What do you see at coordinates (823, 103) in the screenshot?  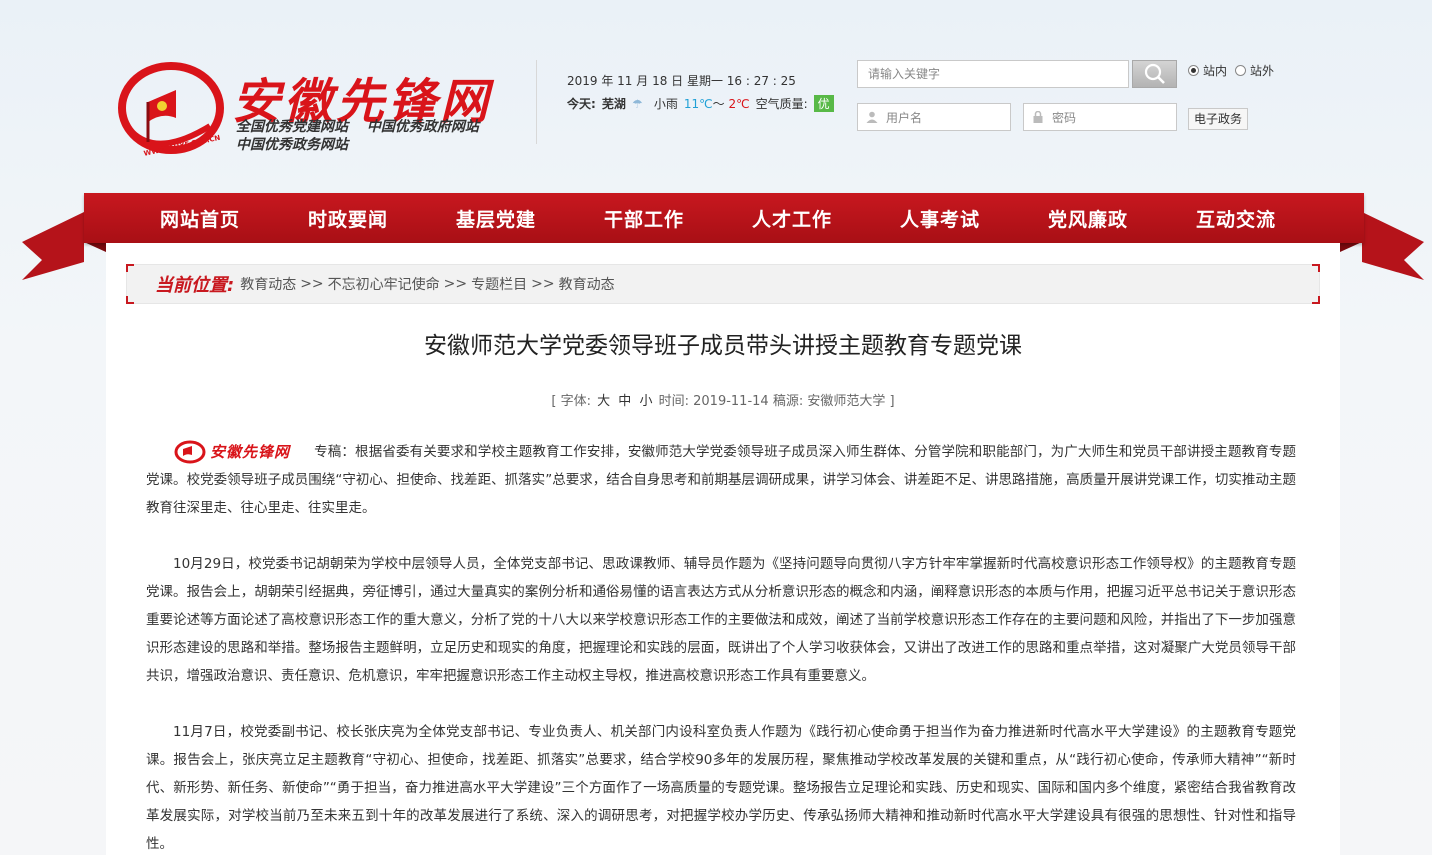 I see `aqi-badge: 优` at bounding box center [823, 103].